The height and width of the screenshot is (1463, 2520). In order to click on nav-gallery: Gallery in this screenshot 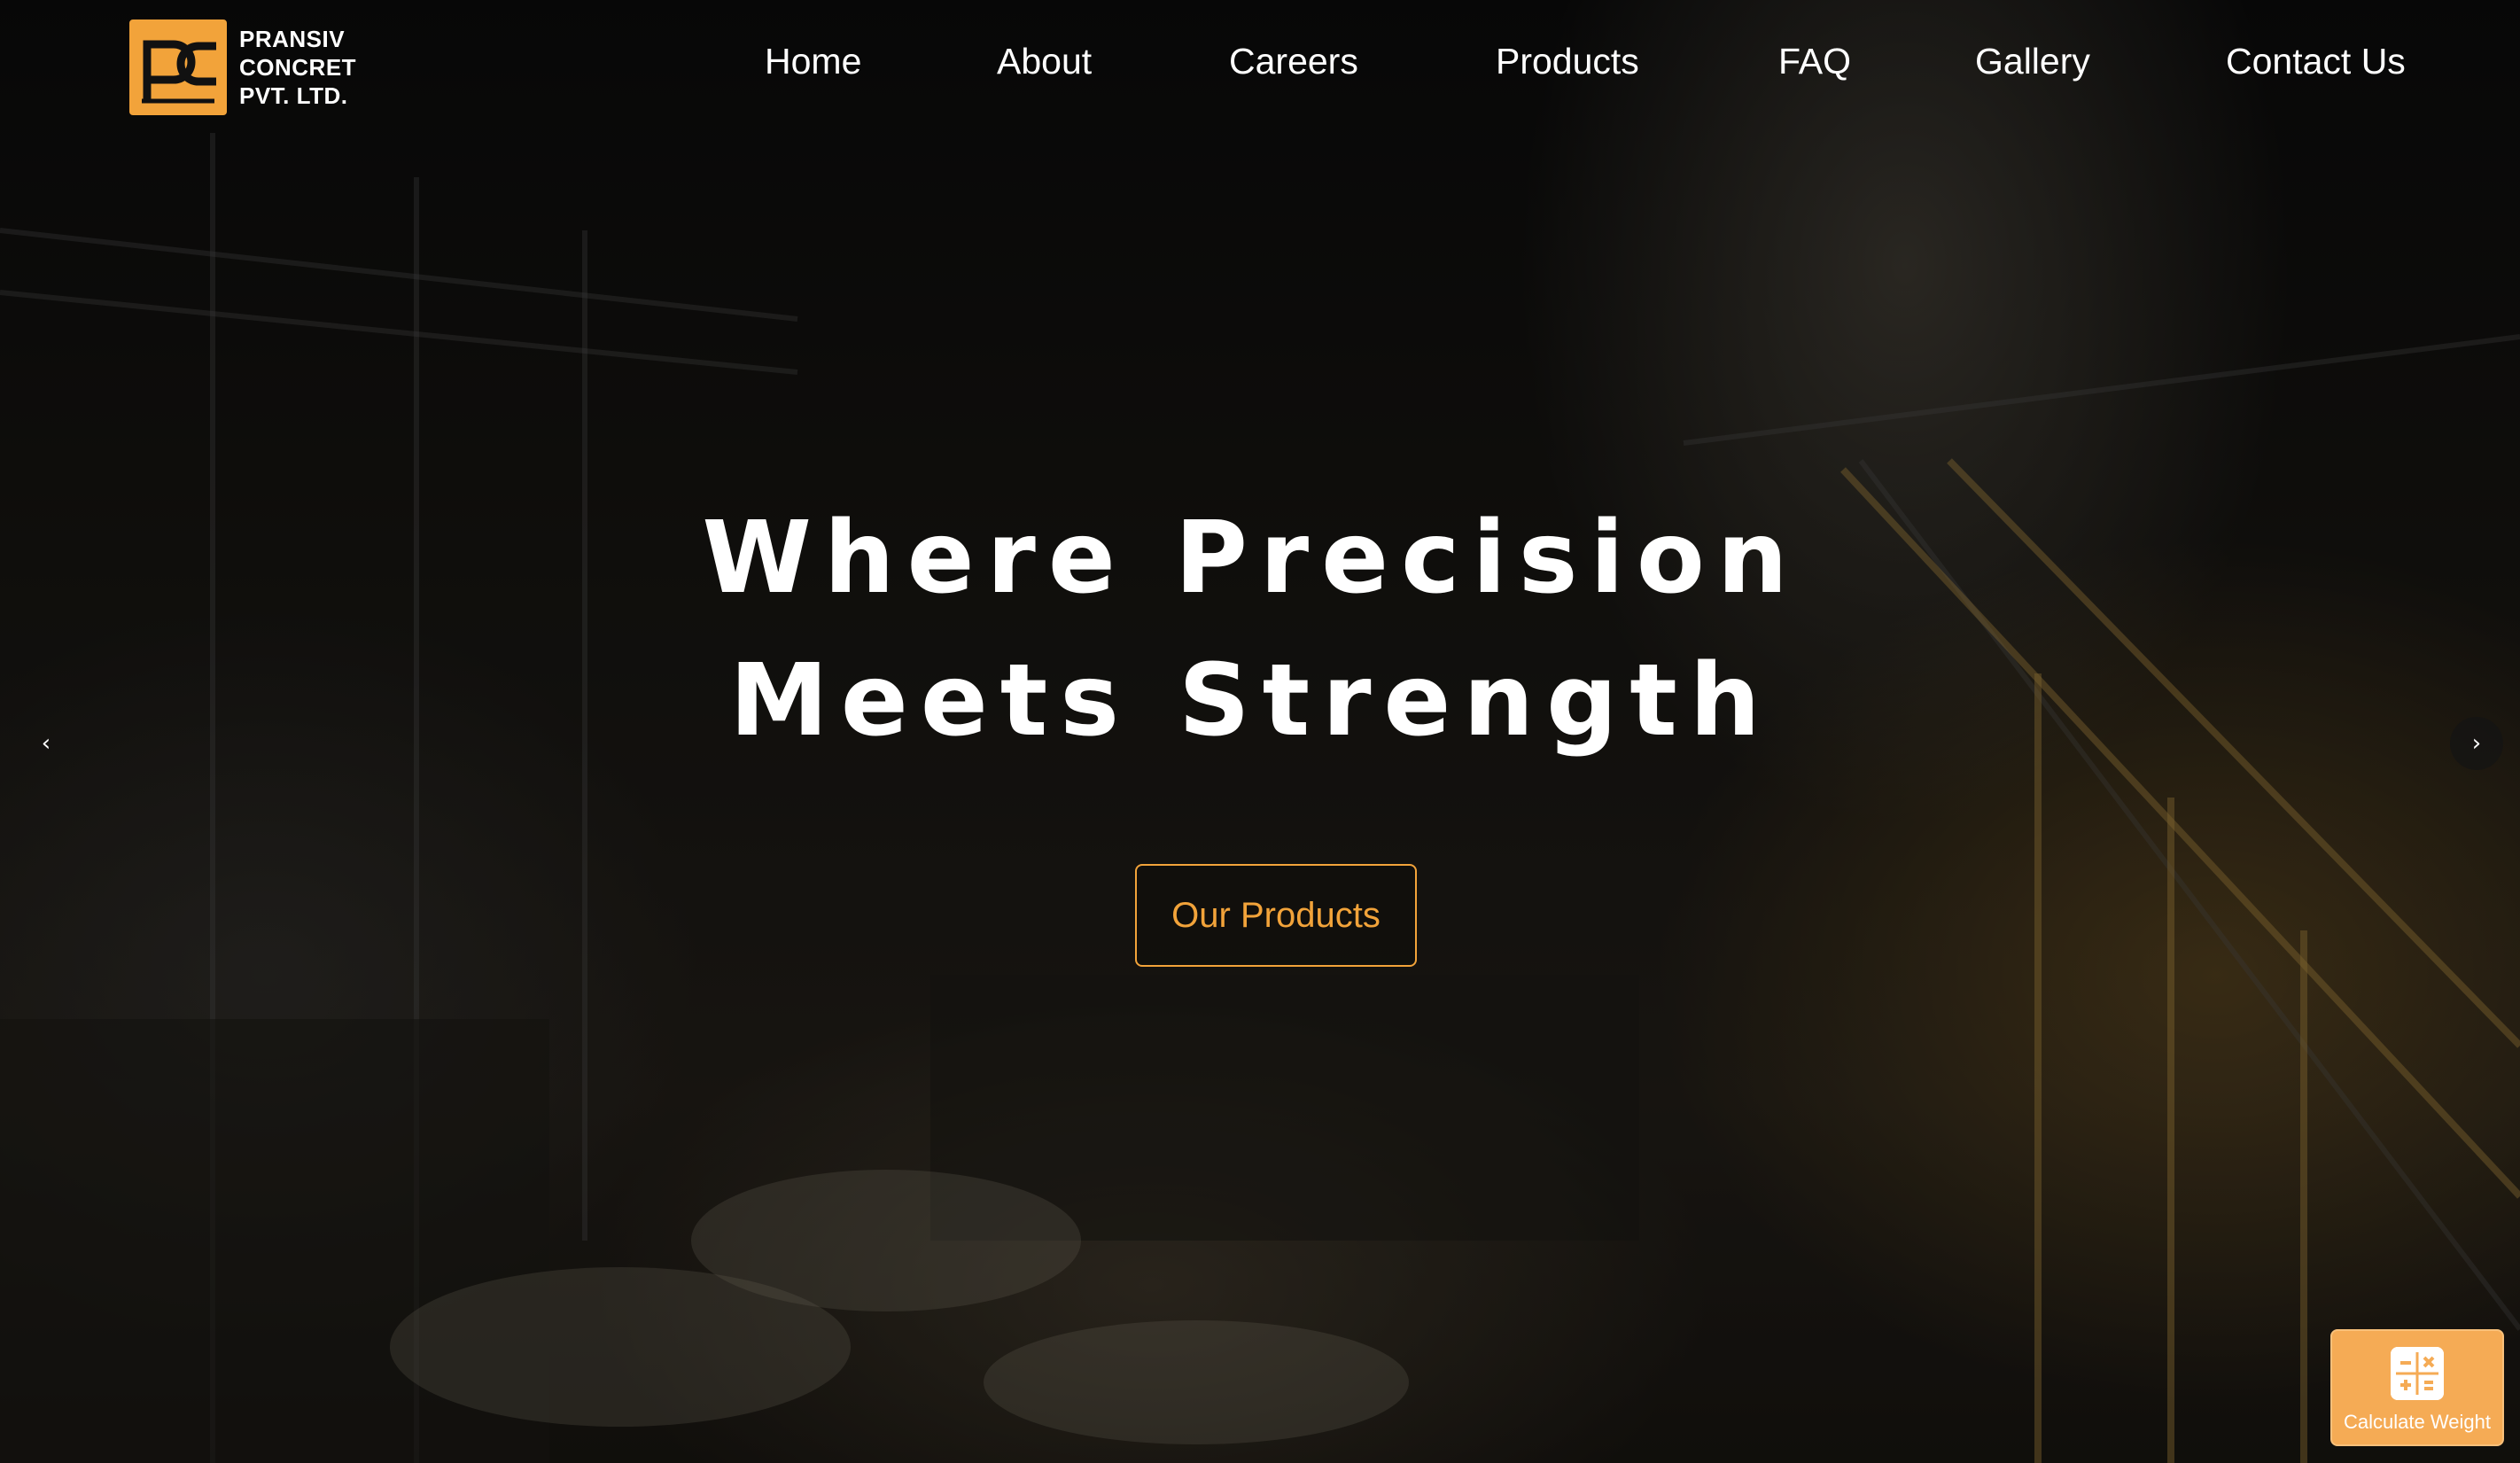, I will do `click(2032, 61)`.